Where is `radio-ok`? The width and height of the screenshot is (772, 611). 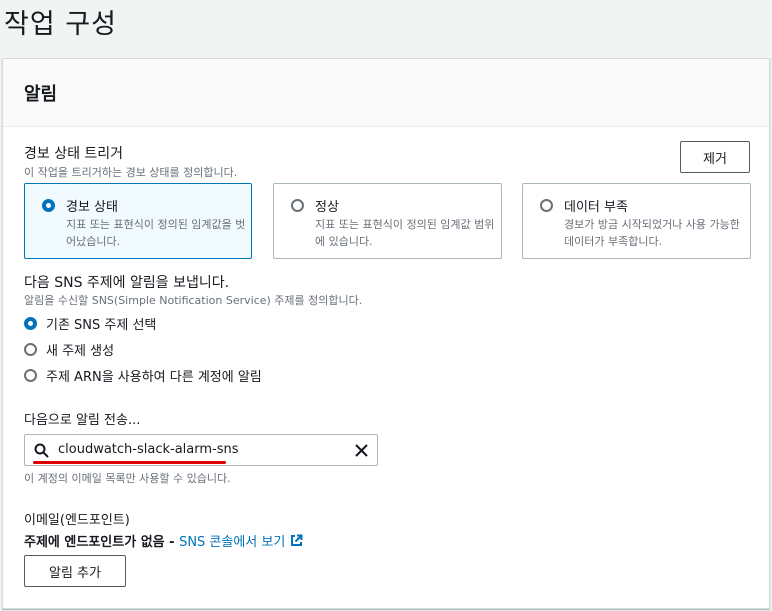 radio-ok is located at coordinates (297, 205).